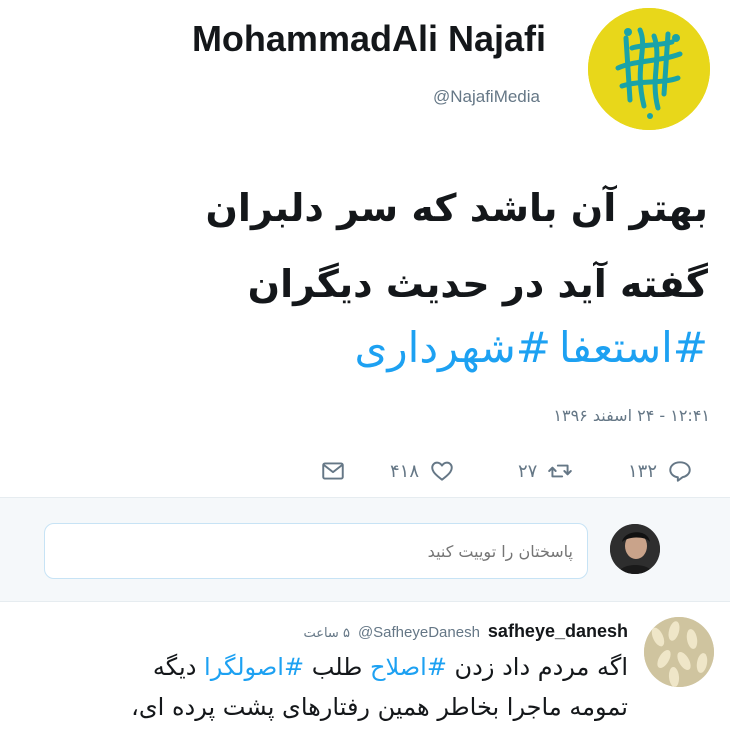  What do you see at coordinates (560, 471) in the screenshot?
I see `retweet-icon` at bounding box center [560, 471].